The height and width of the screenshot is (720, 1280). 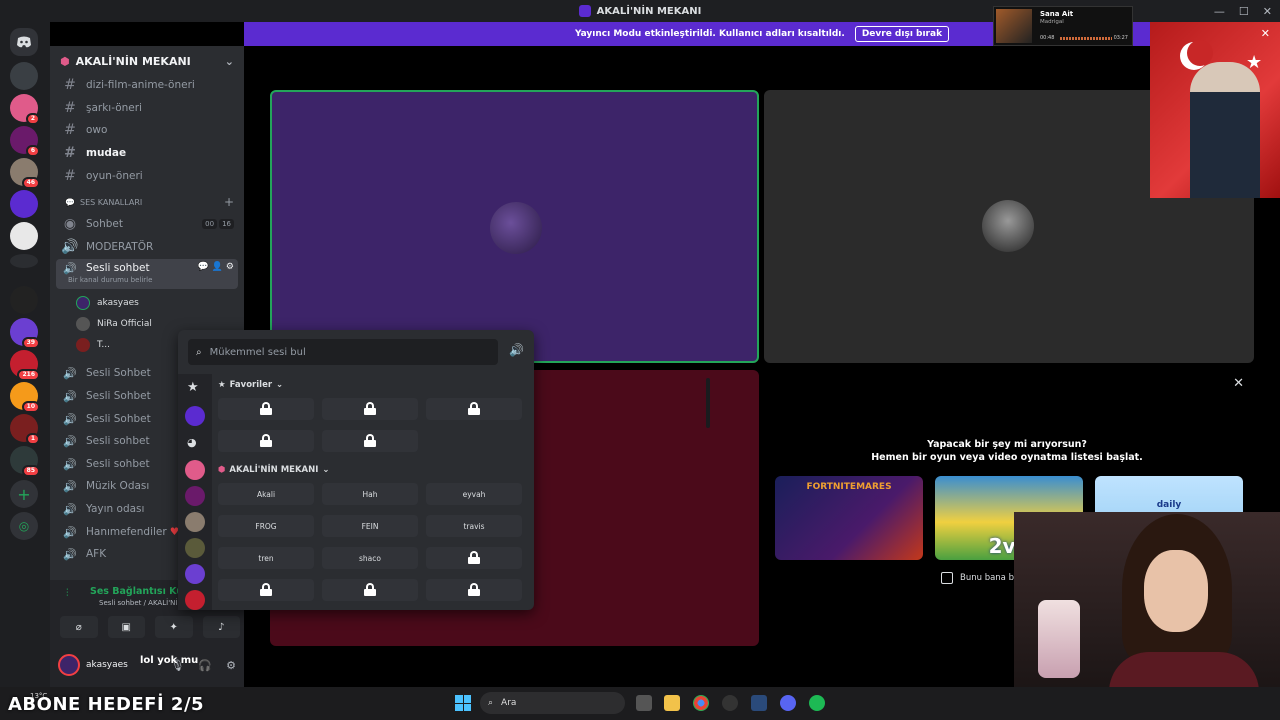 What do you see at coordinates (24, 526) in the screenshot?
I see `explore-icon: ◎` at bounding box center [24, 526].